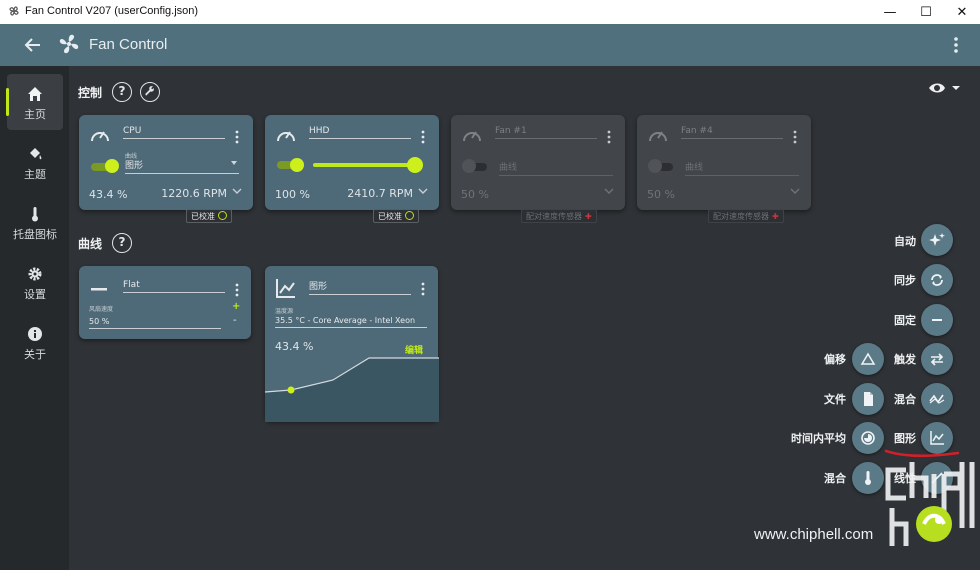 The width and height of the screenshot is (980, 570). Describe the element at coordinates (905, 320) in the screenshot. I see `fixed-label: 固定` at that location.